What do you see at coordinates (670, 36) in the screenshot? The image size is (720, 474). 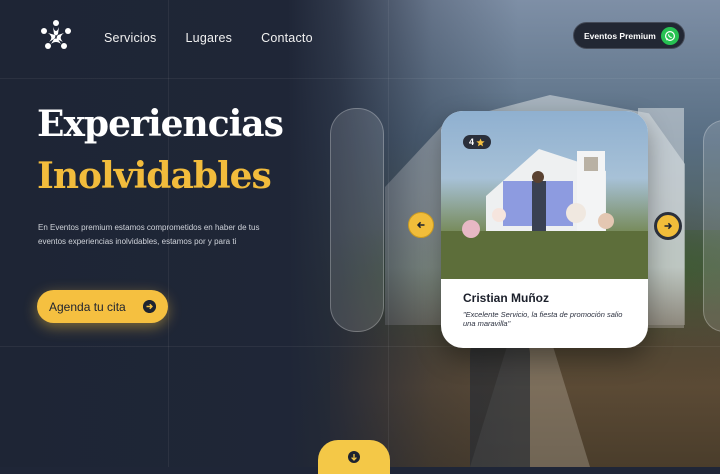 I see `whatsapp-icon` at bounding box center [670, 36].